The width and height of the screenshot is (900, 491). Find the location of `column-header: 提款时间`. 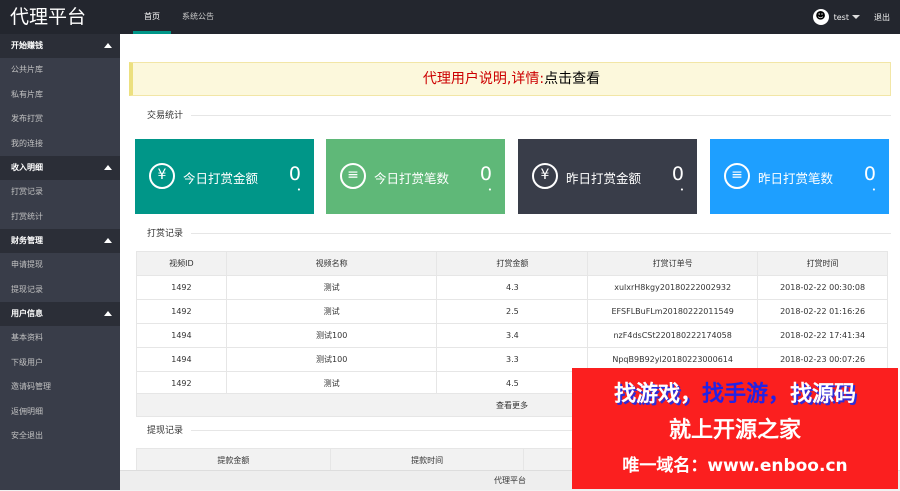

column-header: 提款时间 is located at coordinates (427, 460).